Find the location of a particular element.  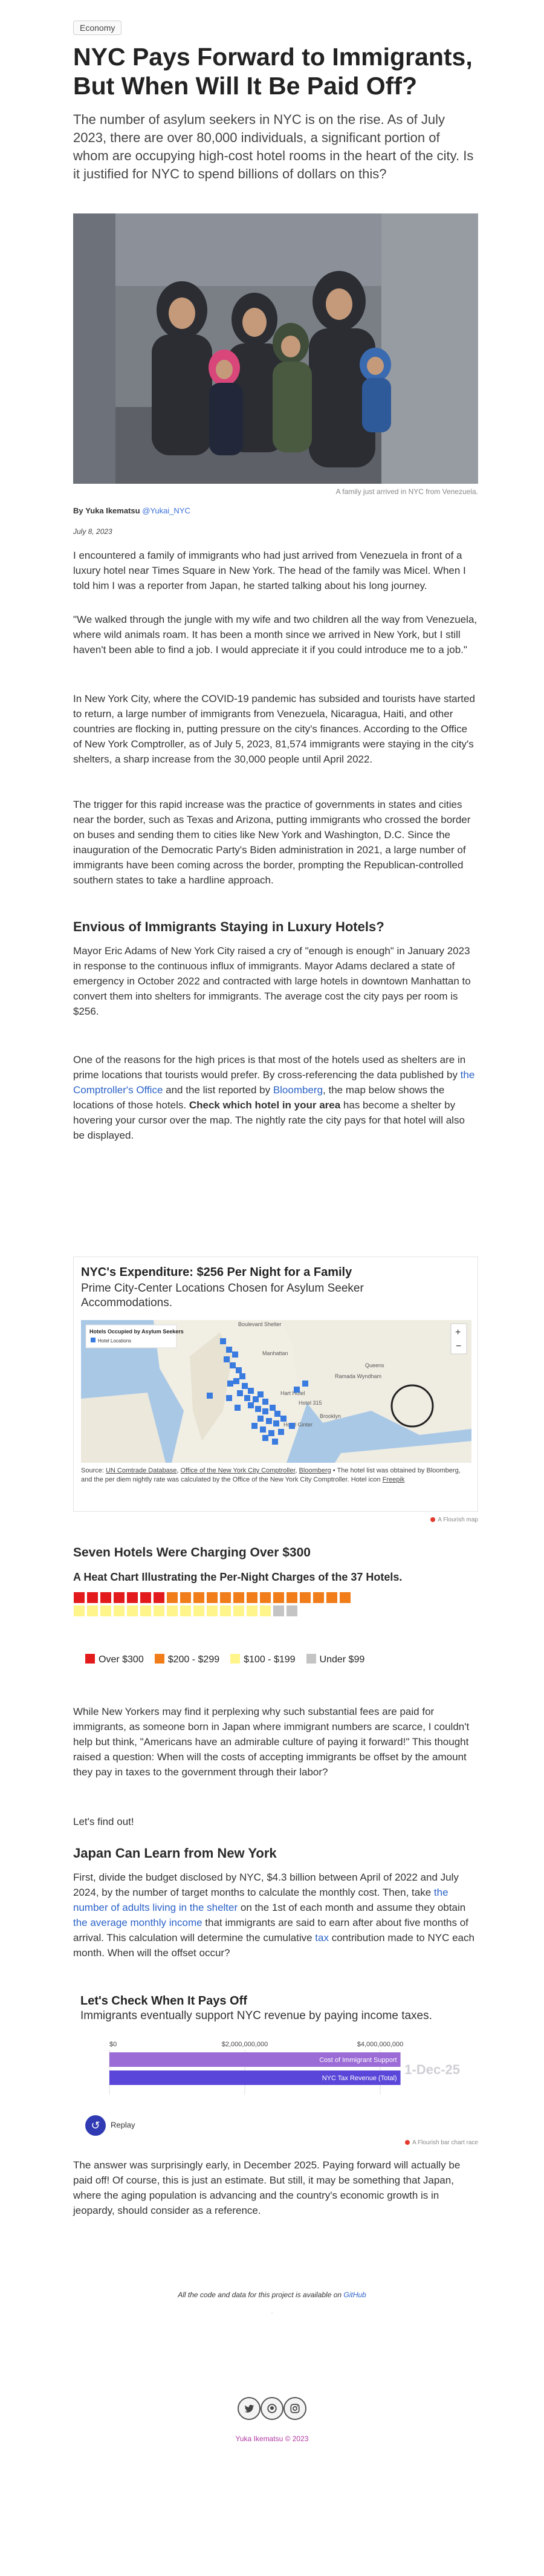

twitter-icon is located at coordinates (249, 2408).